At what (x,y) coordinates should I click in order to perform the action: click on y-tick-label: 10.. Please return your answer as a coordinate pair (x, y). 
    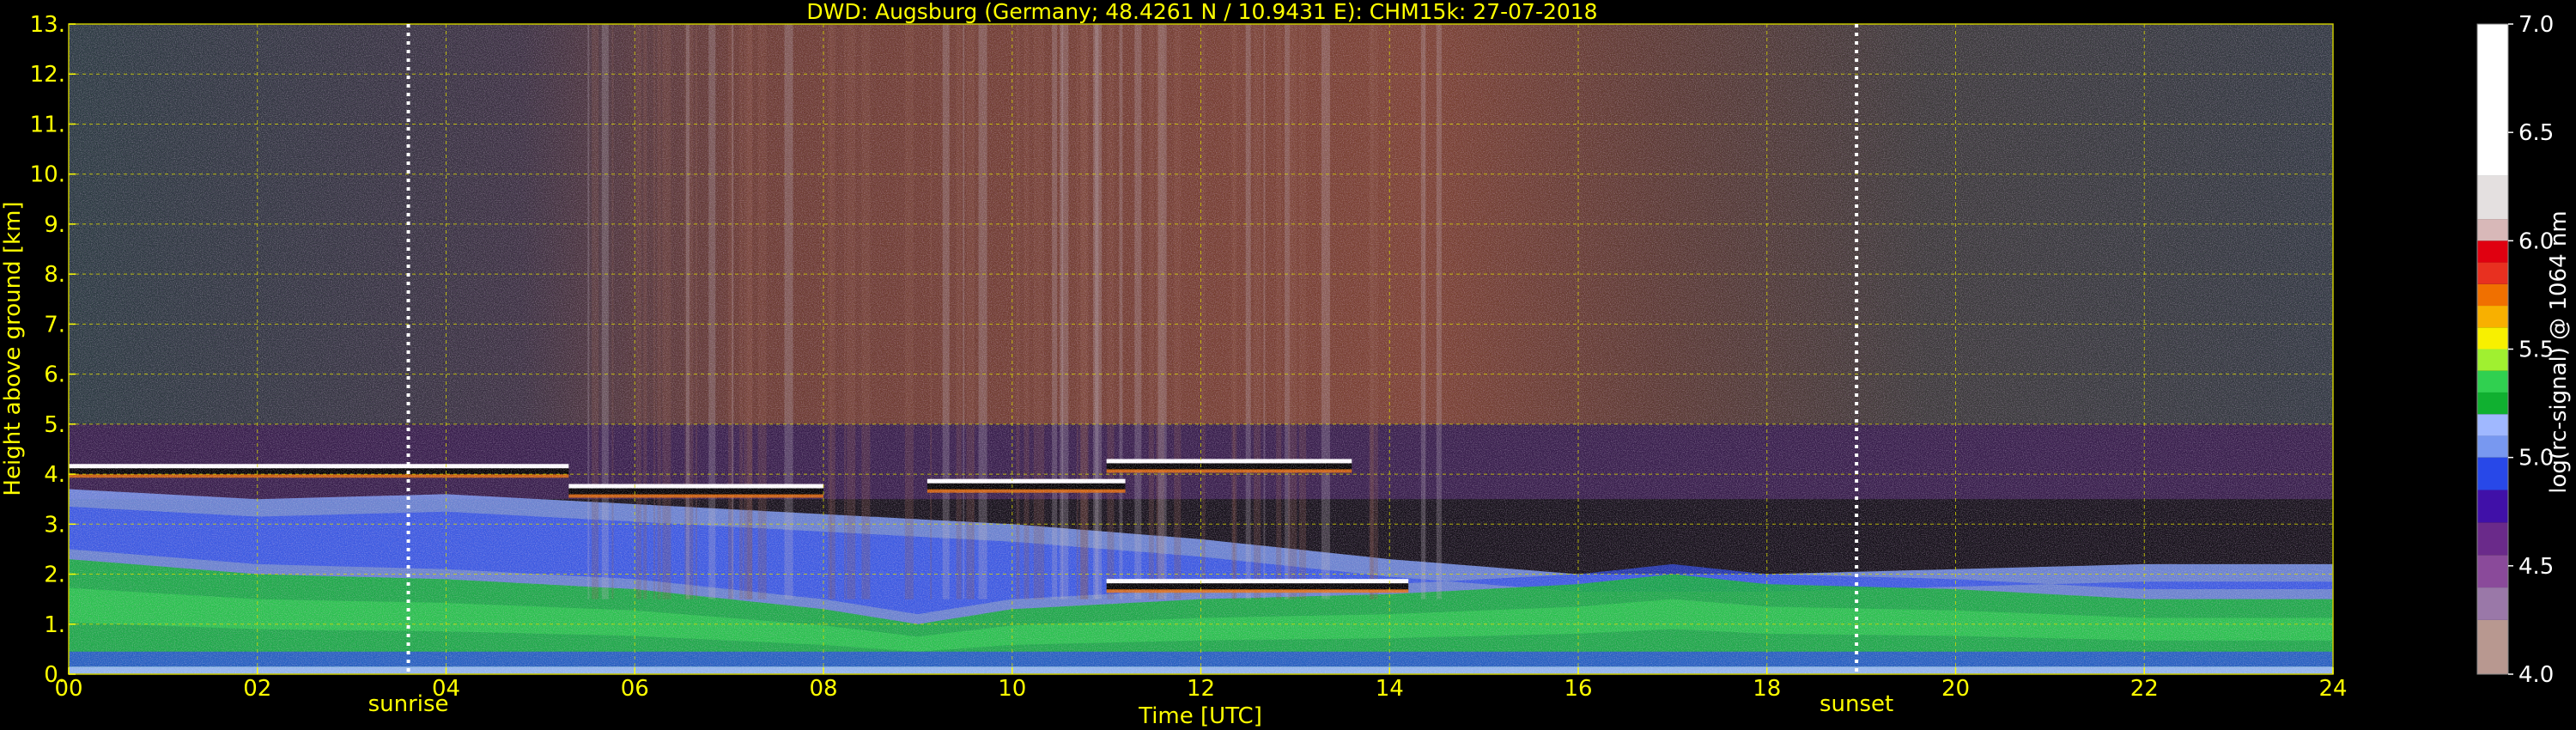
    Looking at the image, I should click on (48, 175).